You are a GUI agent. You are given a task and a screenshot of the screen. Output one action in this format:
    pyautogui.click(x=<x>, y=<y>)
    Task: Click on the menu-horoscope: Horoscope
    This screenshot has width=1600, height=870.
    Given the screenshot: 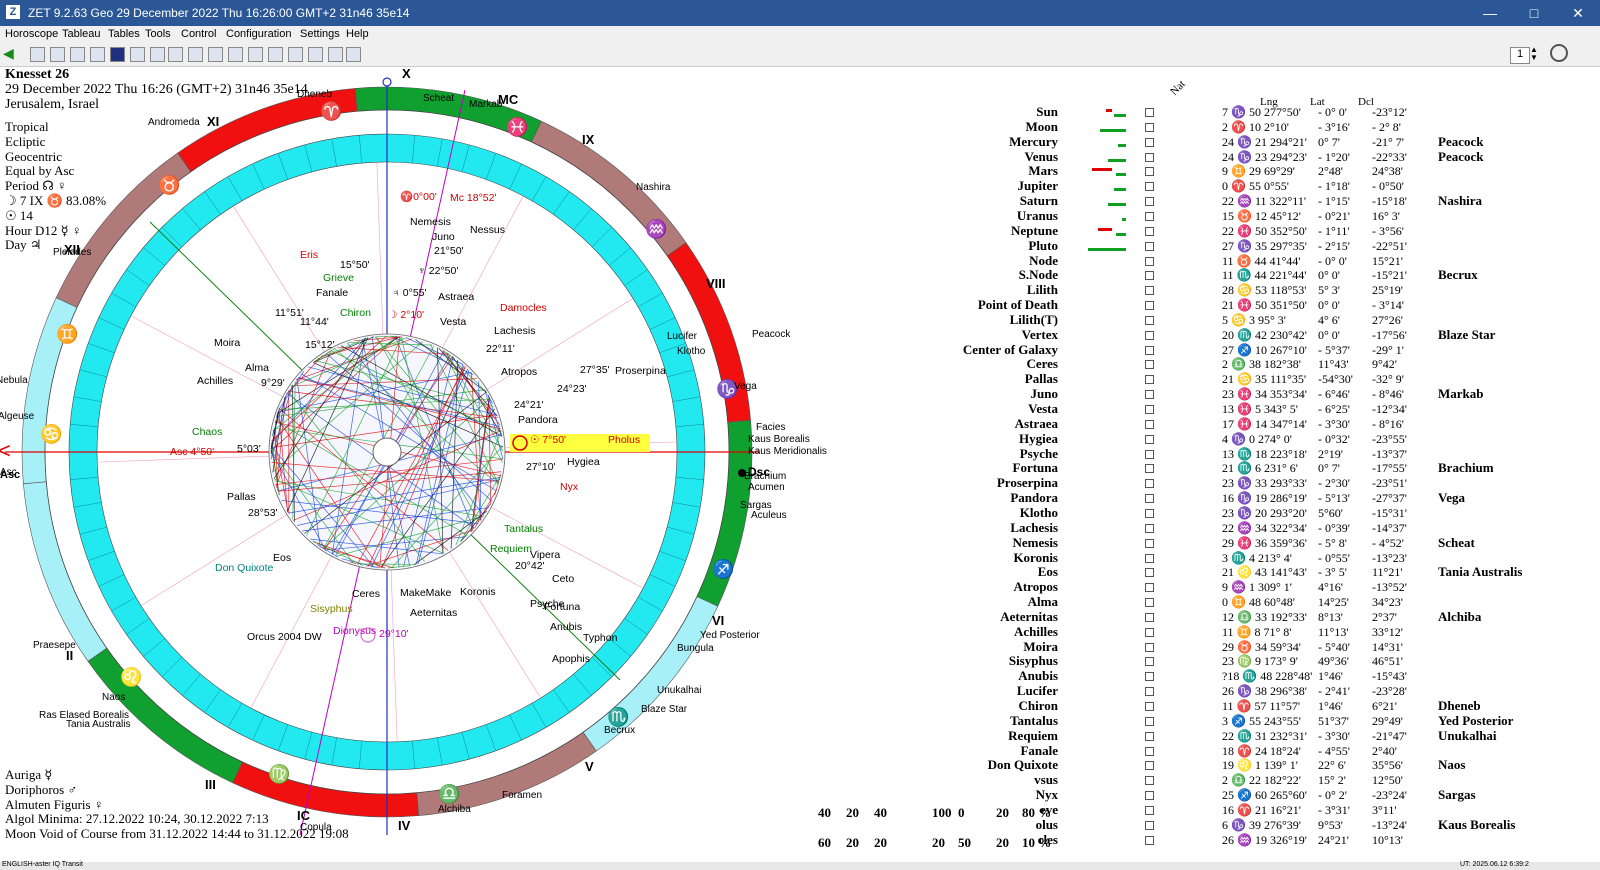 What is the action you would take?
    pyautogui.click(x=31, y=34)
    